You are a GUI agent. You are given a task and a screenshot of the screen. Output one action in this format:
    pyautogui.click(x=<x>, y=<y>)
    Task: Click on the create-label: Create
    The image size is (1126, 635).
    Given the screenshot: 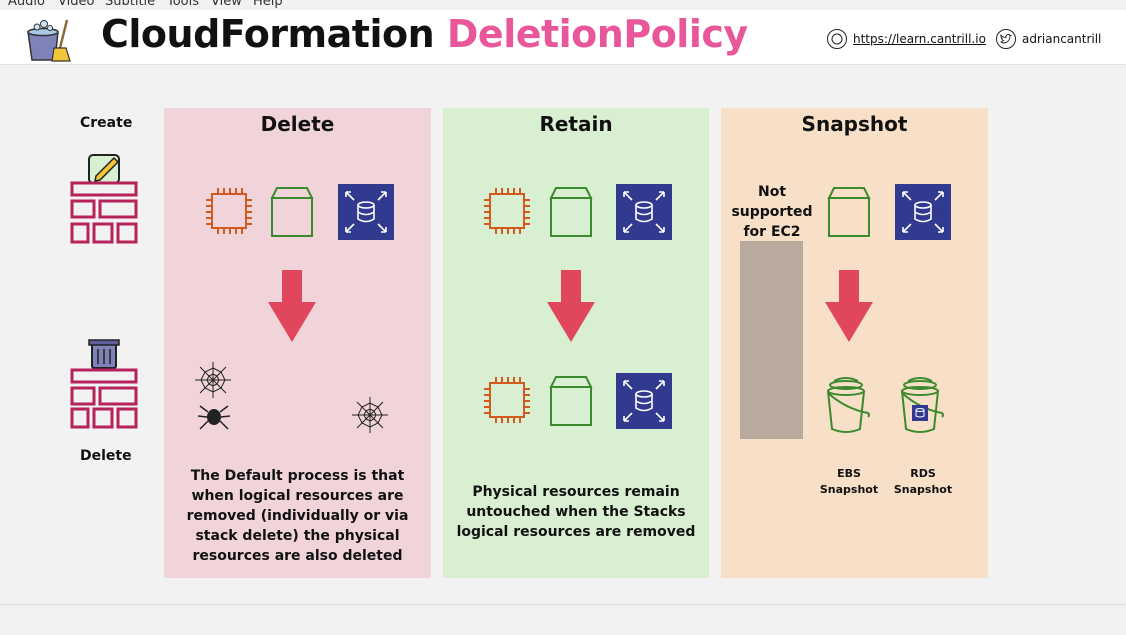 What is the action you would take?
    pyautogui.click(x=106, y=123)
    